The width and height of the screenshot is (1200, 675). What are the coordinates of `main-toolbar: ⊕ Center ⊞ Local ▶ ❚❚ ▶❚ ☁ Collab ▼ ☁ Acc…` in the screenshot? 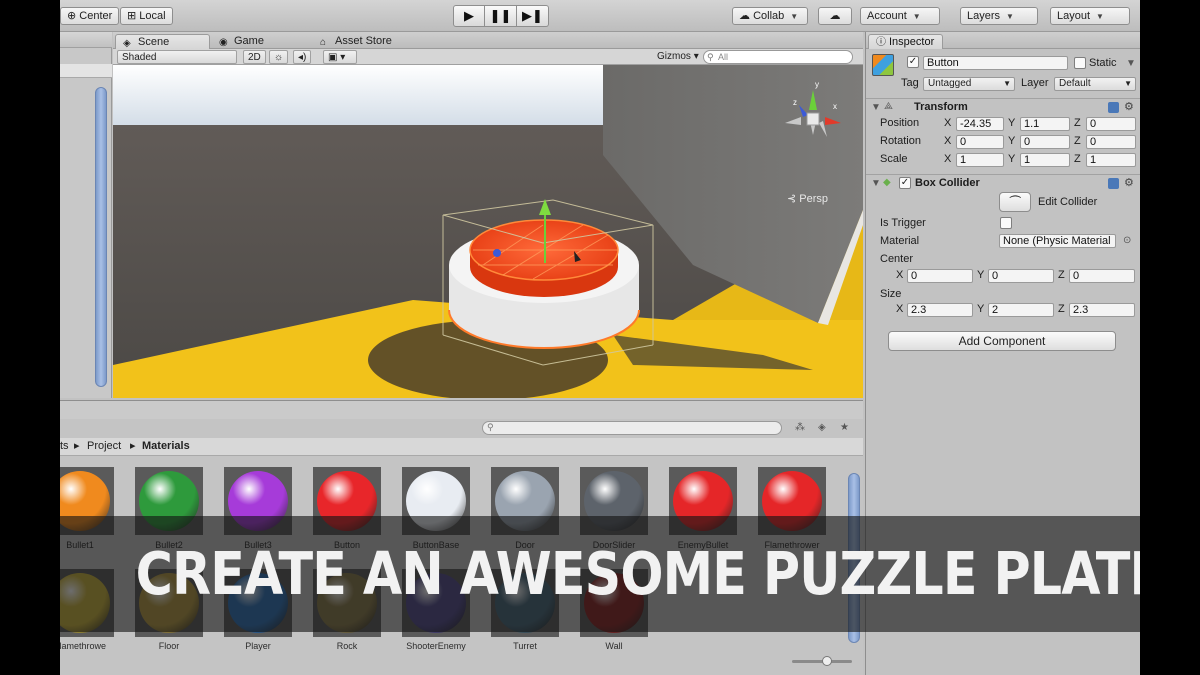 It's located at (600, 16).